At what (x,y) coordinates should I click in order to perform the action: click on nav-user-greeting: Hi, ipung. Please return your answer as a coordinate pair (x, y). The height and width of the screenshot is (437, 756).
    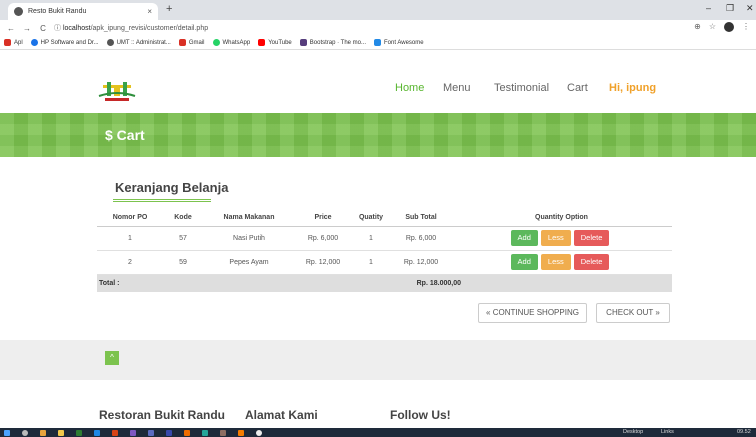
    Looking at the image, I should click on (632, 88).